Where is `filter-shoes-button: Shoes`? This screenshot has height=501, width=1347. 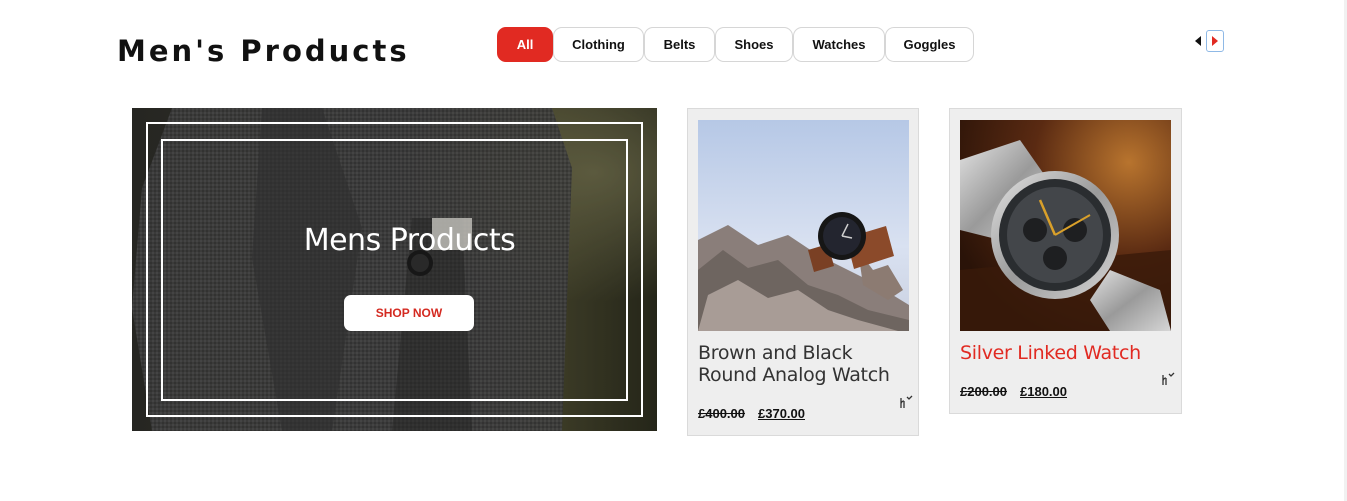 filter-shoes-button: Shoes is located at coordinates (754, 44).